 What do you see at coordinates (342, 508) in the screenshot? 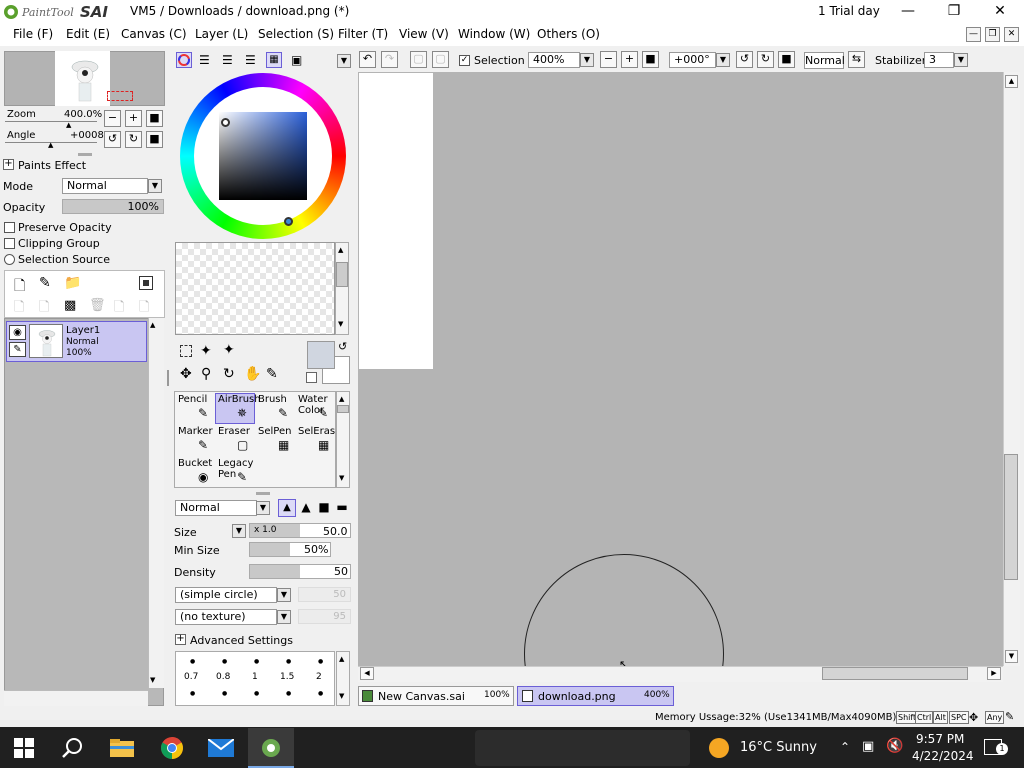
I see `brush-shape-flat: ▬` at bounding box center [342, 508].